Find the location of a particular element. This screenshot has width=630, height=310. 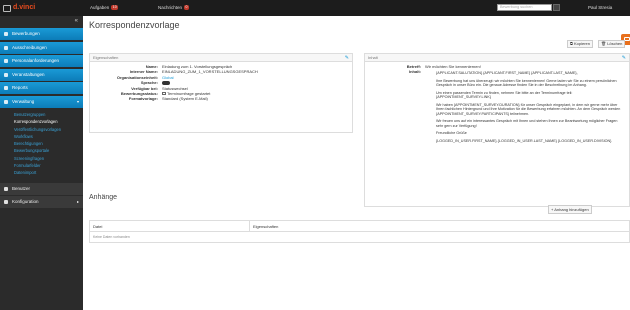

search-input: Bewerbung suchen is located at coordinates (524, 7).